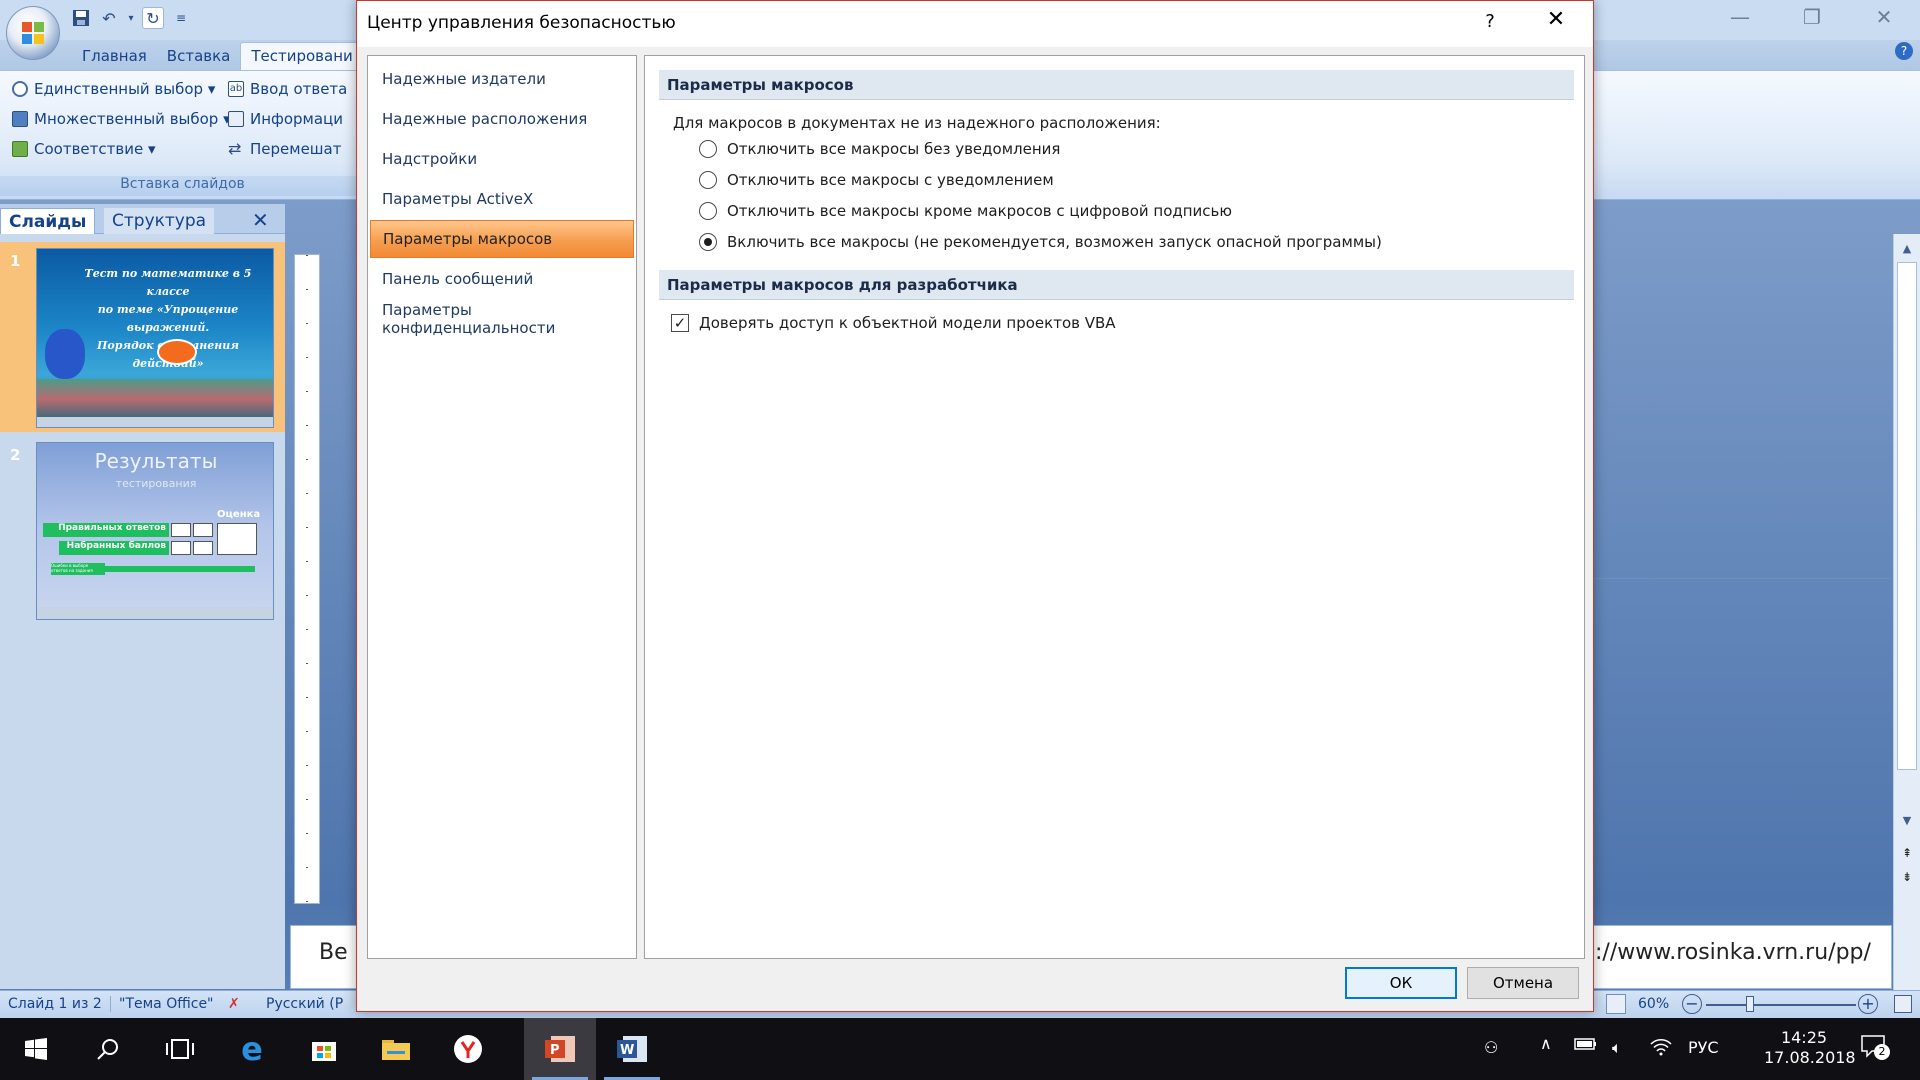 The height and width of the screenshot is (1080, 1920). What do you see at coordinates (304, 1004) in the screenshot?
I see `language-indicator: Русский (Р` at bounding box center [304, 1004].